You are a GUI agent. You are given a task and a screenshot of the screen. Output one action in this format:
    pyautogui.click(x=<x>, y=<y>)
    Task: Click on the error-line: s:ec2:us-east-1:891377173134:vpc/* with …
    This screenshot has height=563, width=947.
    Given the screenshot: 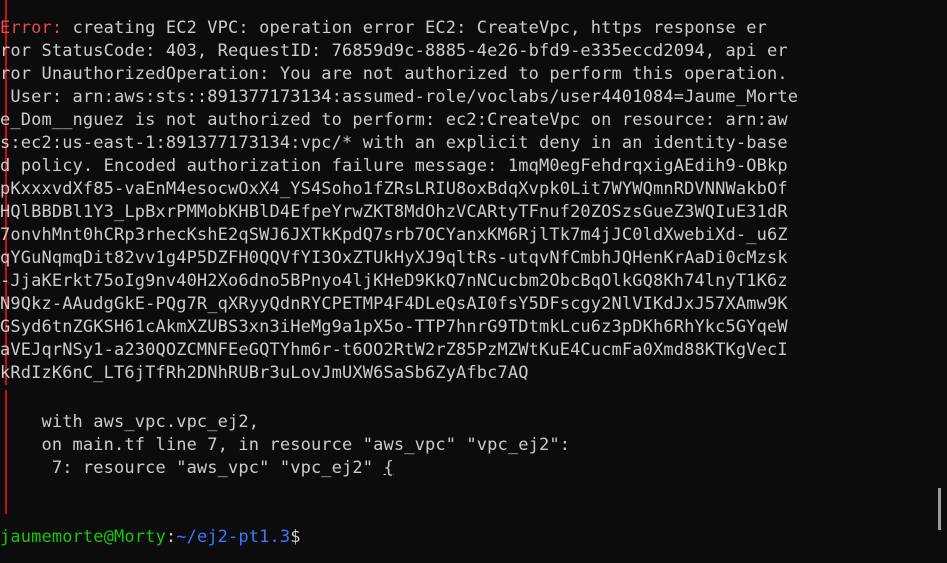 What is the action you would take?
    pyautogui.click(x=394, y=143)
    